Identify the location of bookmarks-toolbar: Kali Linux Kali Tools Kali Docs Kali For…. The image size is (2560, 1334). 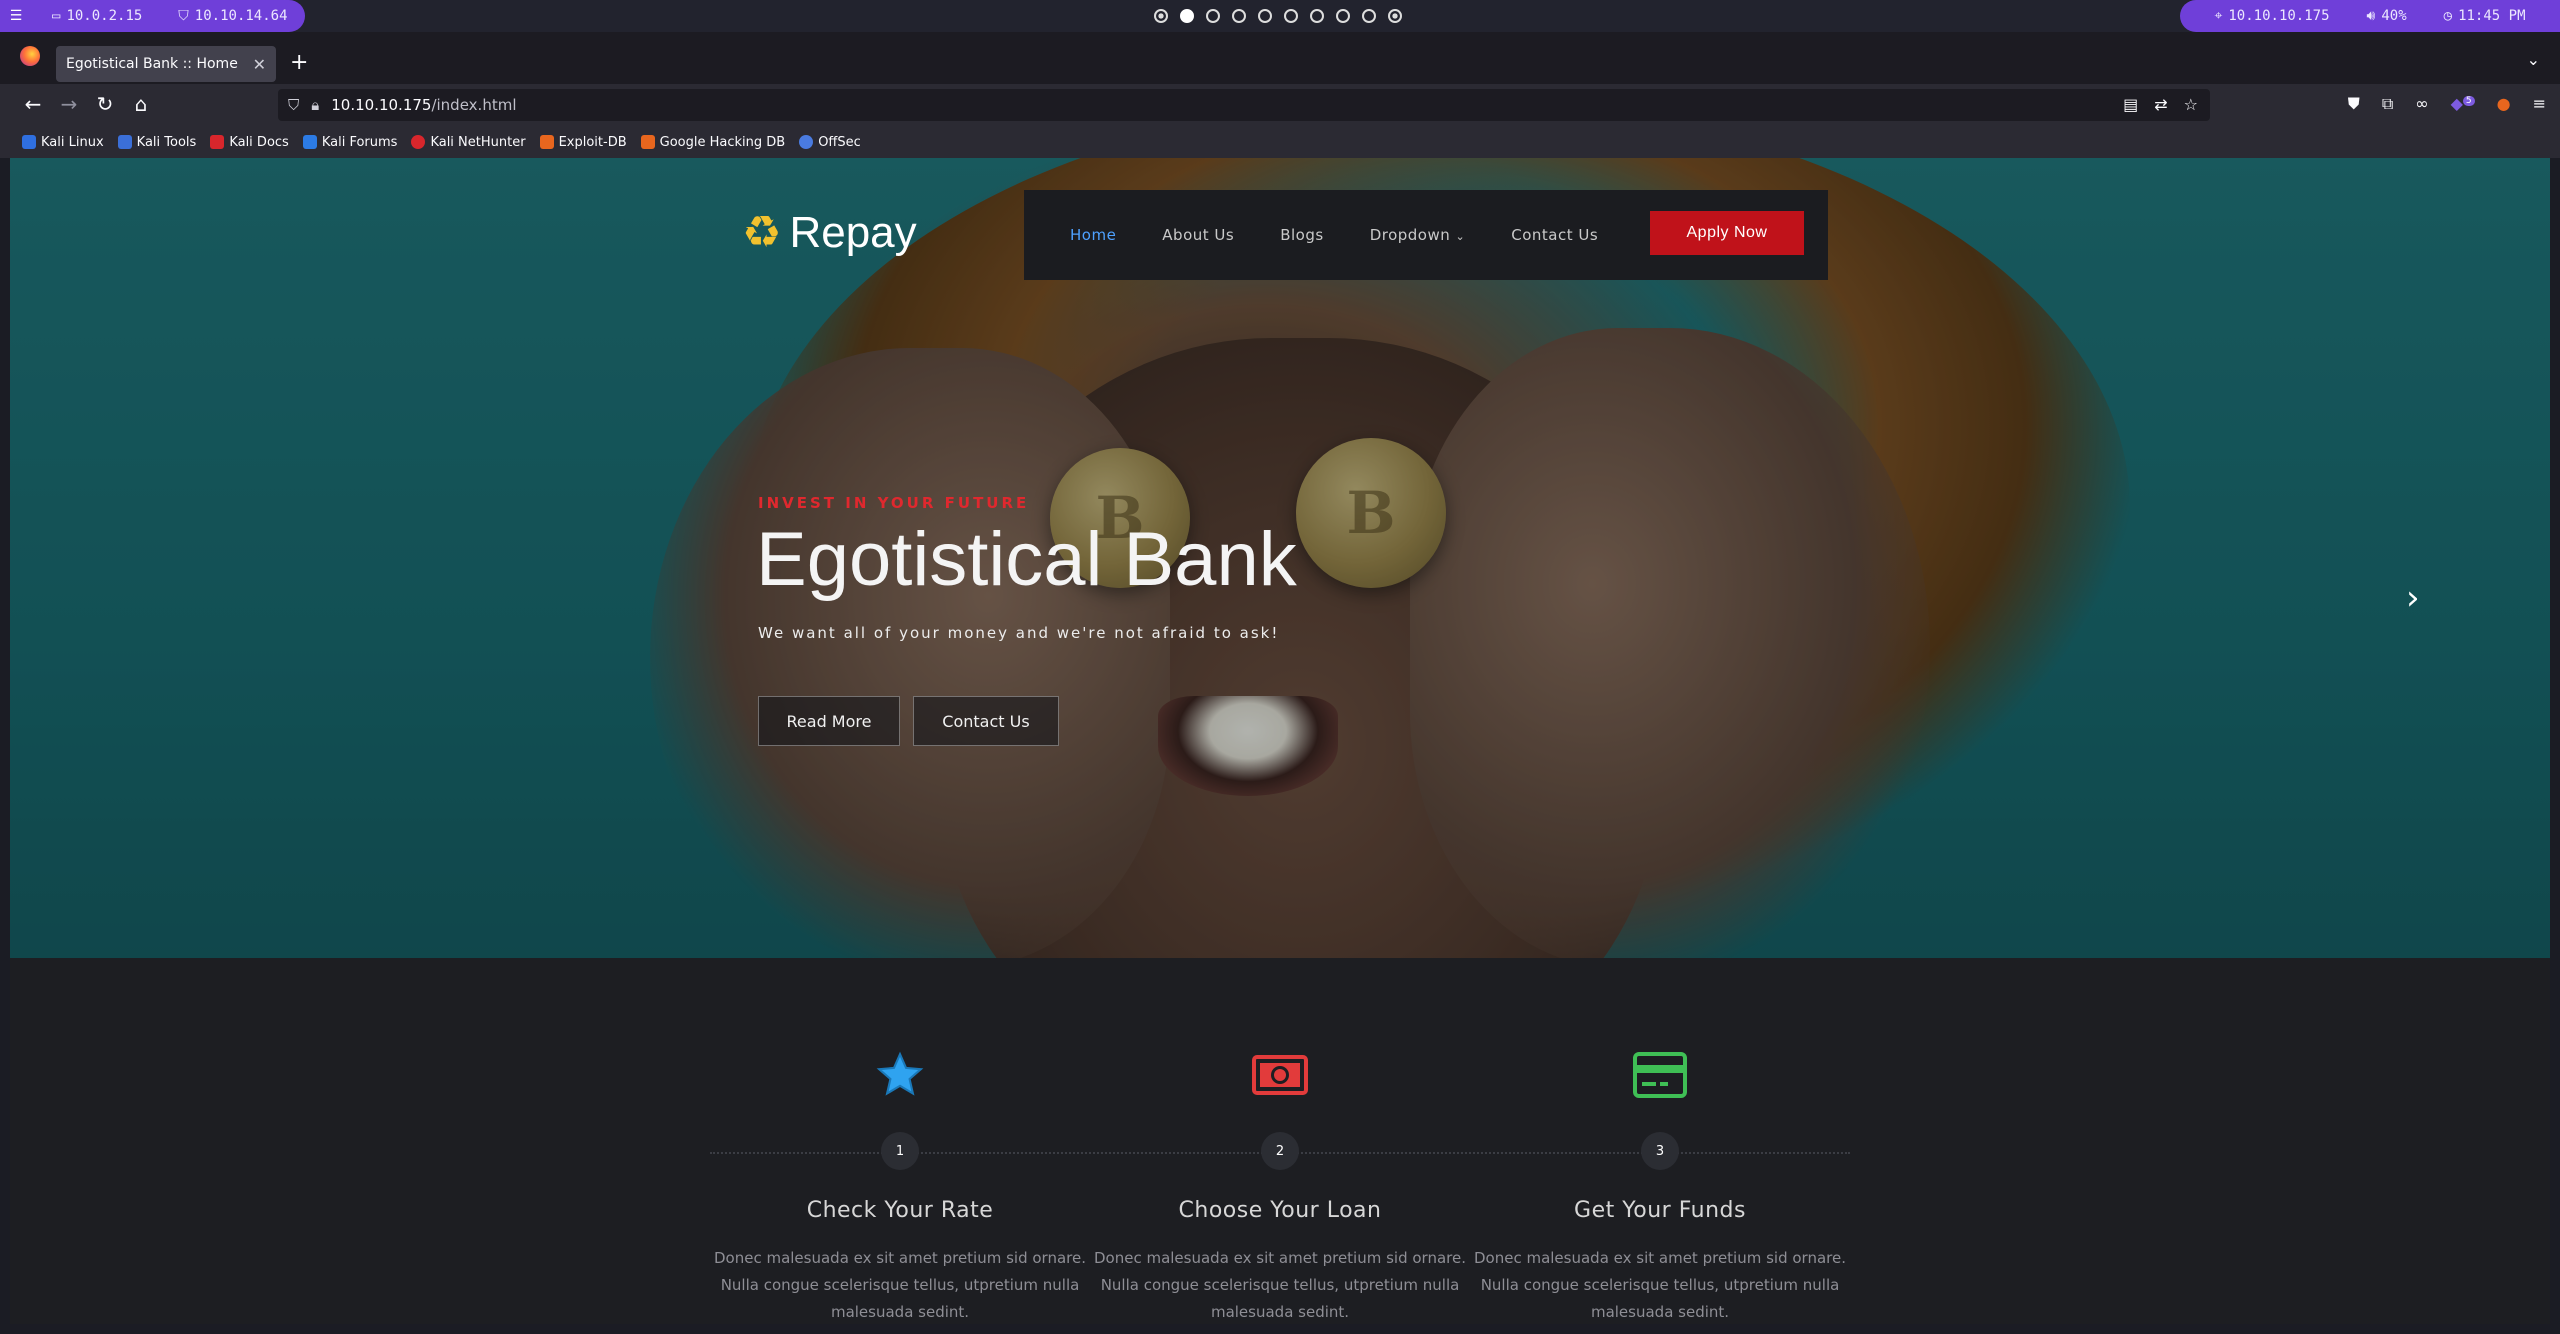
(1280, 142).